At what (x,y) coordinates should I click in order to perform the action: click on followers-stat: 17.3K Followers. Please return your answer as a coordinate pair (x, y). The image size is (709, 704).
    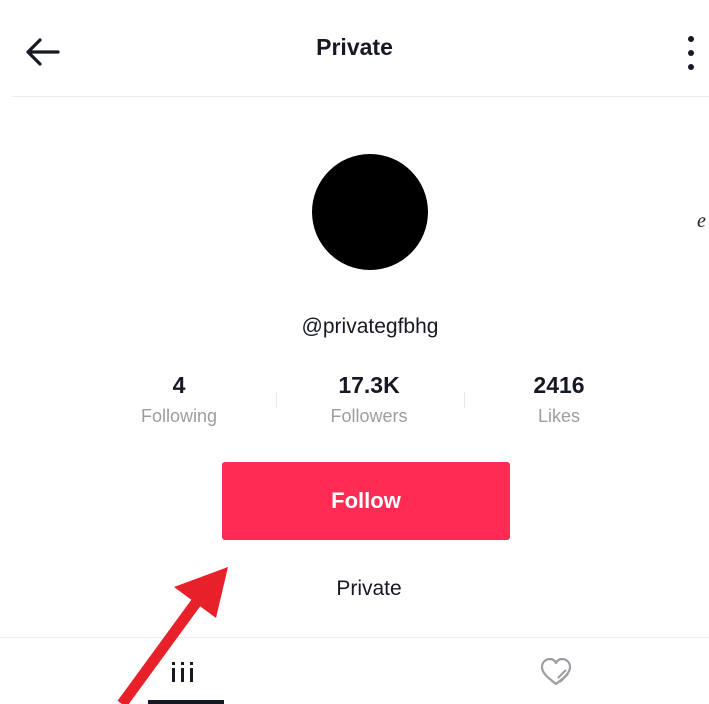
    Looking at the image, I should click on (369, 398).